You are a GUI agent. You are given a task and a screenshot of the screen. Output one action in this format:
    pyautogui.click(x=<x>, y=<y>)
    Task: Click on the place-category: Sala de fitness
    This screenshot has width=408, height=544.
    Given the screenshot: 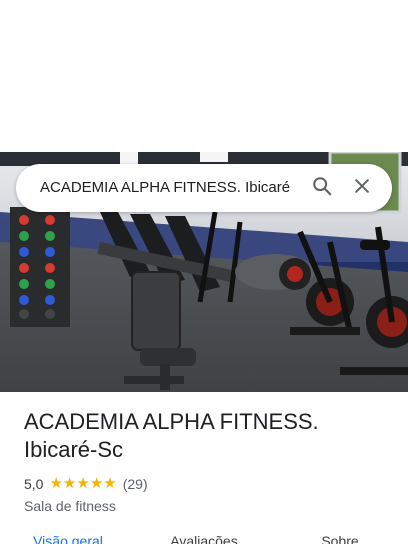 What is the action you would take?
    pyautogui.click(x=208, y=506)
    